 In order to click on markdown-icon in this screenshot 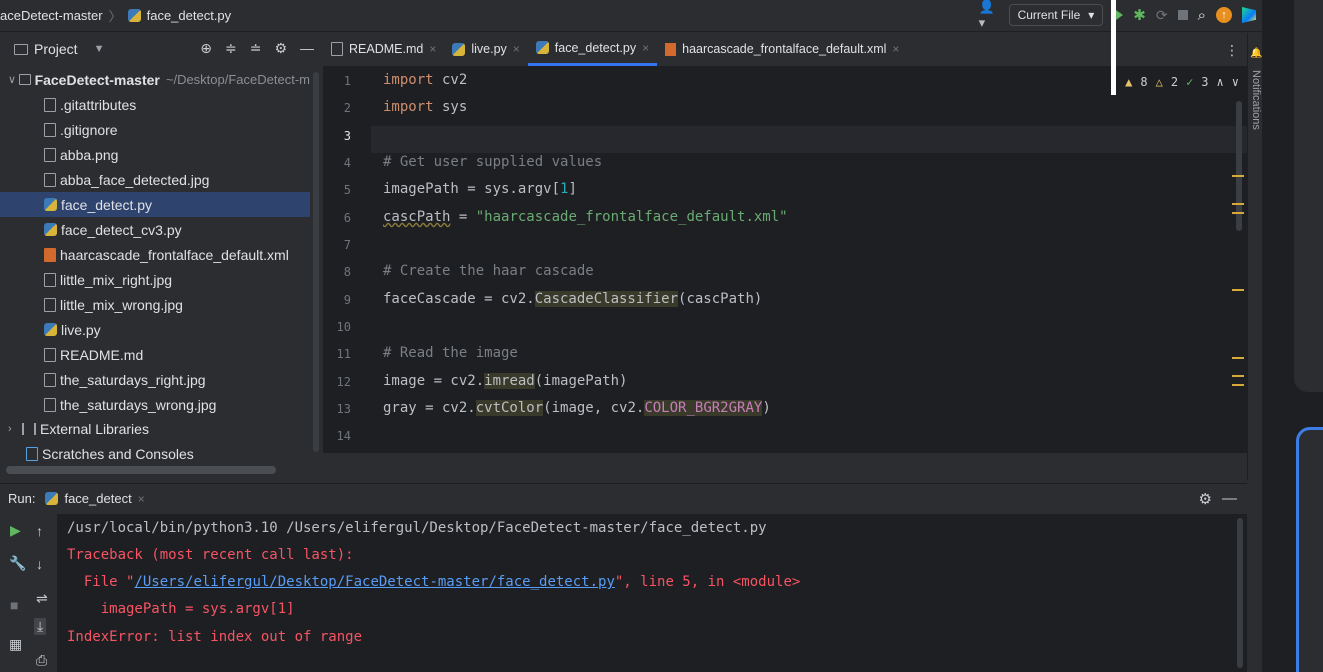, I will do `click(337, 49)`.